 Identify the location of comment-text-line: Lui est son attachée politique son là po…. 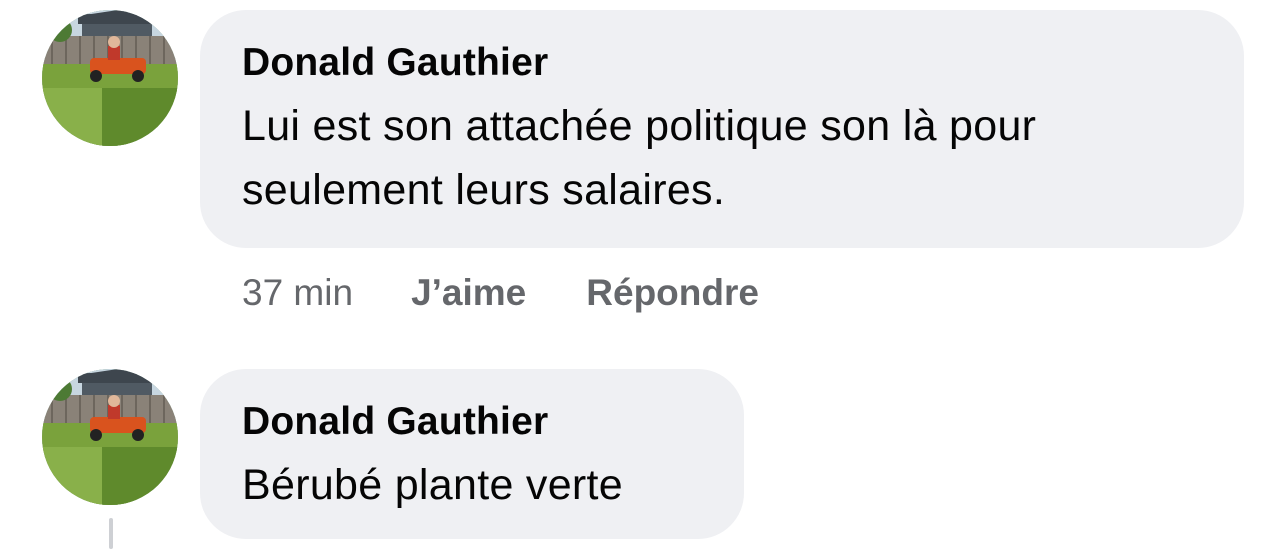
(639, 126).